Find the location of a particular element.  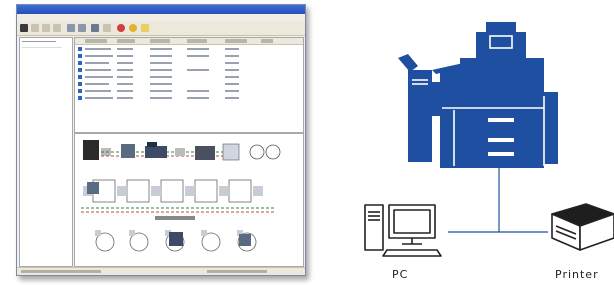

window-statusbar is located at coordinates (161, 271).